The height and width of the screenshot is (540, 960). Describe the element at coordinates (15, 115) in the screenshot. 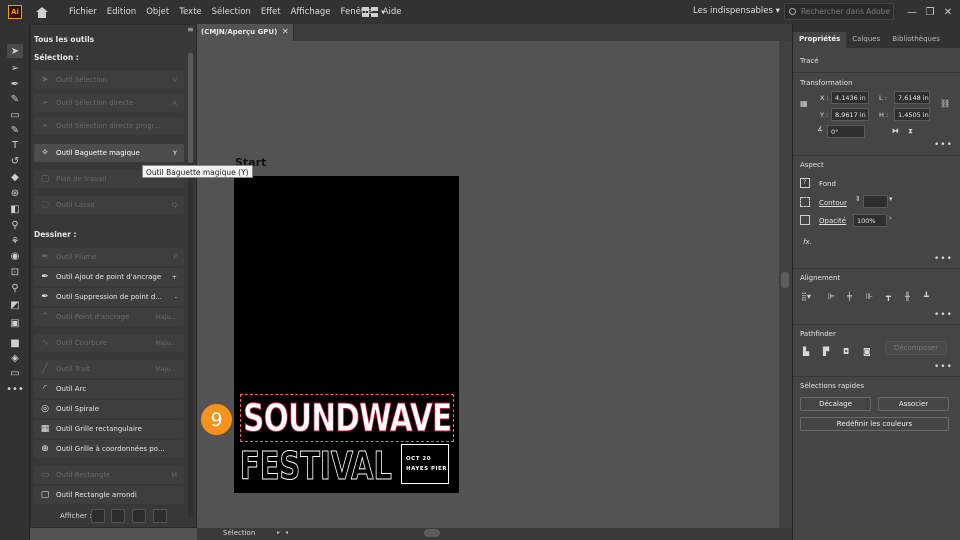

I see `rectangle-tool-icon: ▭` at that location.